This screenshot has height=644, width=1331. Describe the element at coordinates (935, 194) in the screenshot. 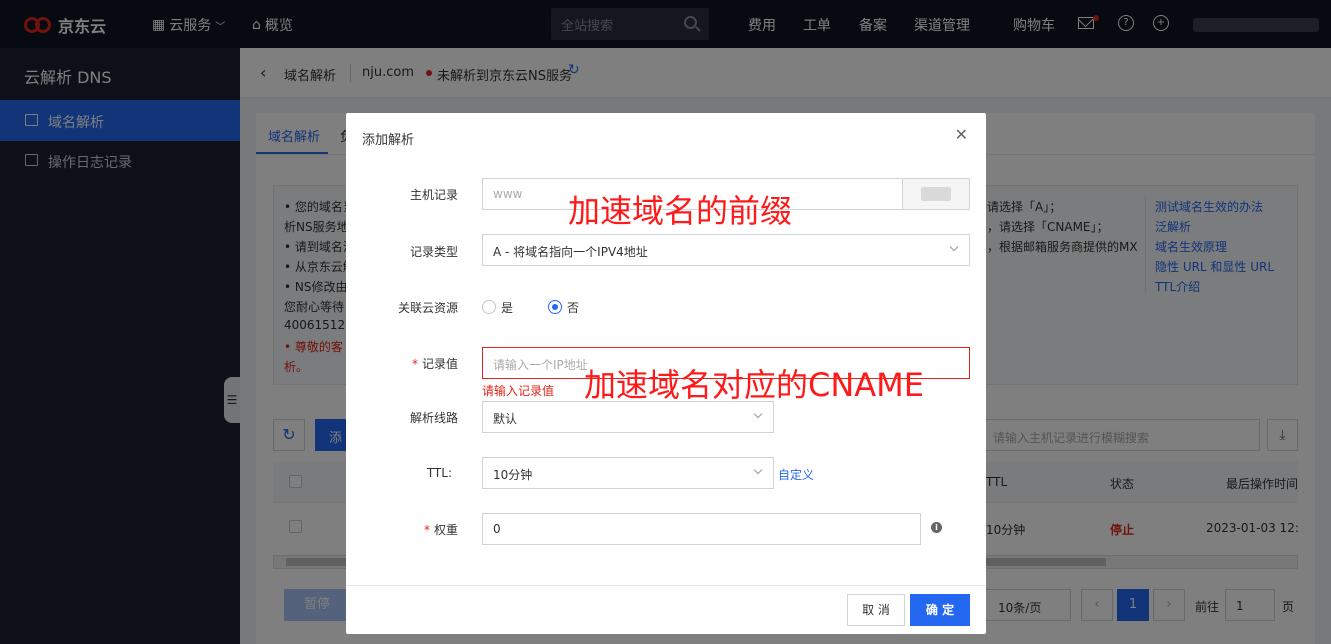

I see `domain-suffix` at that location.